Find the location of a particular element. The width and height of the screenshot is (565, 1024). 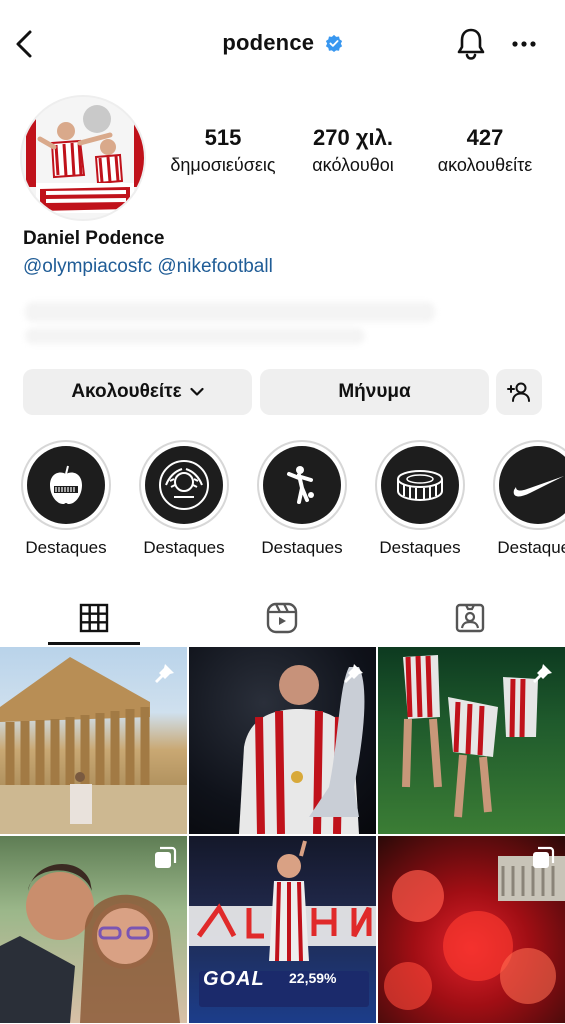

goal-label: GOAL is located at coordinates (234, 979).